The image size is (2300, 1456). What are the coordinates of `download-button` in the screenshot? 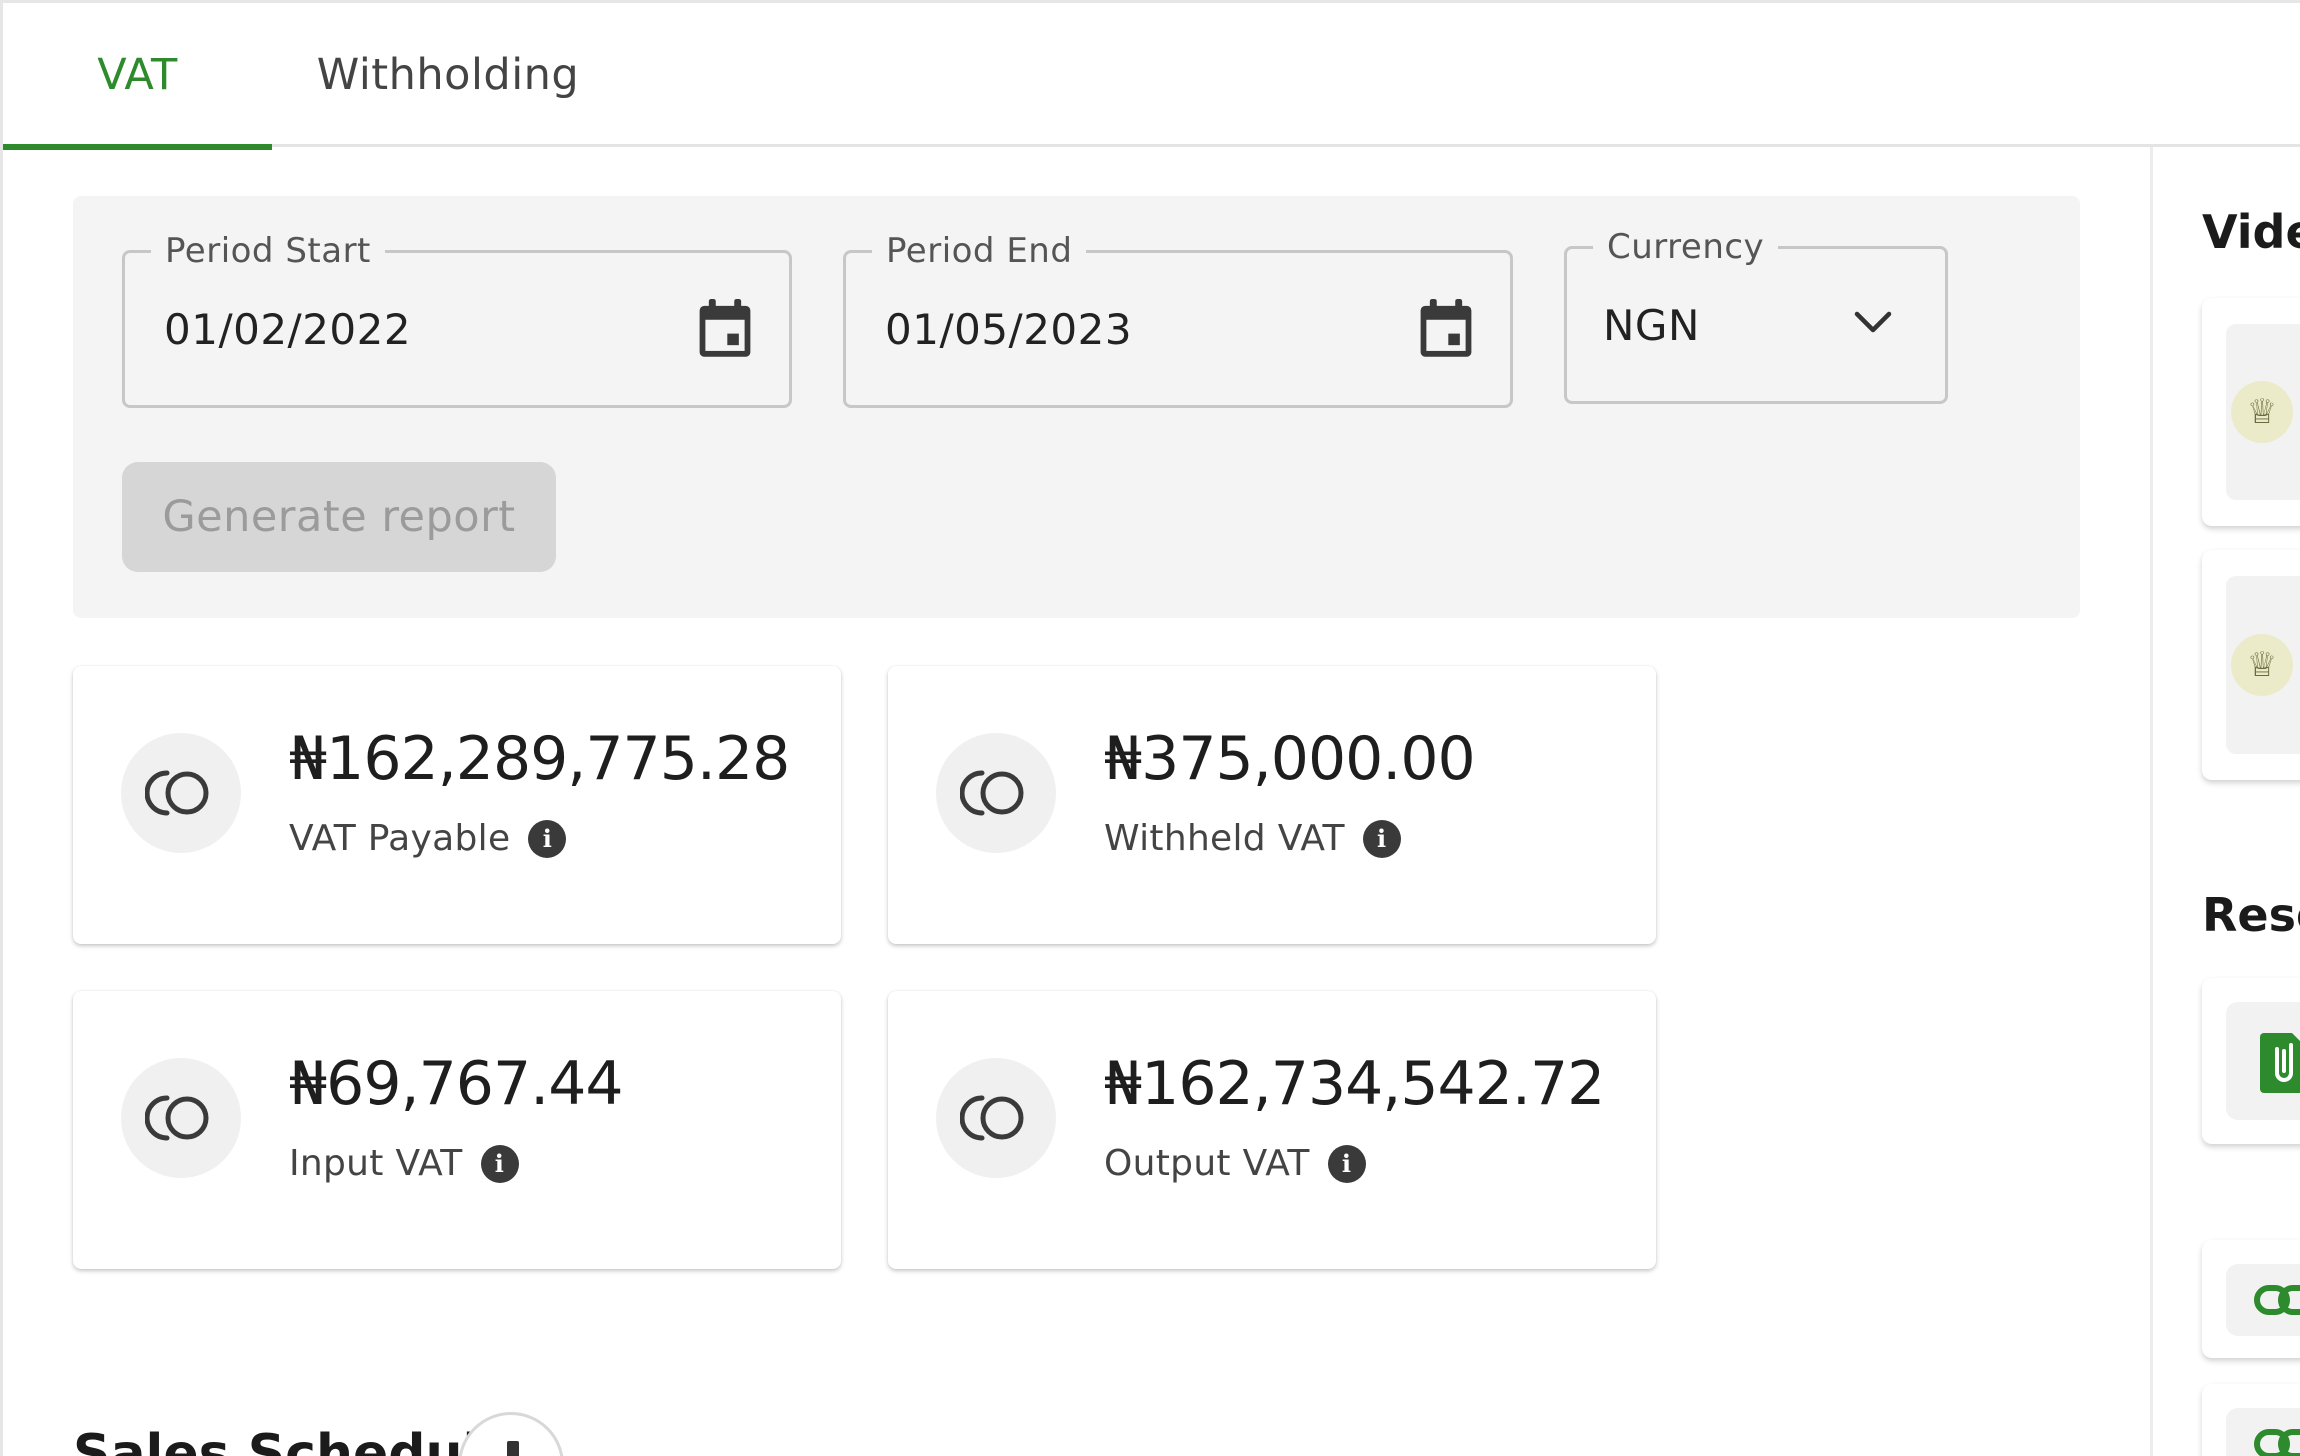 It's located at (511, 1434).